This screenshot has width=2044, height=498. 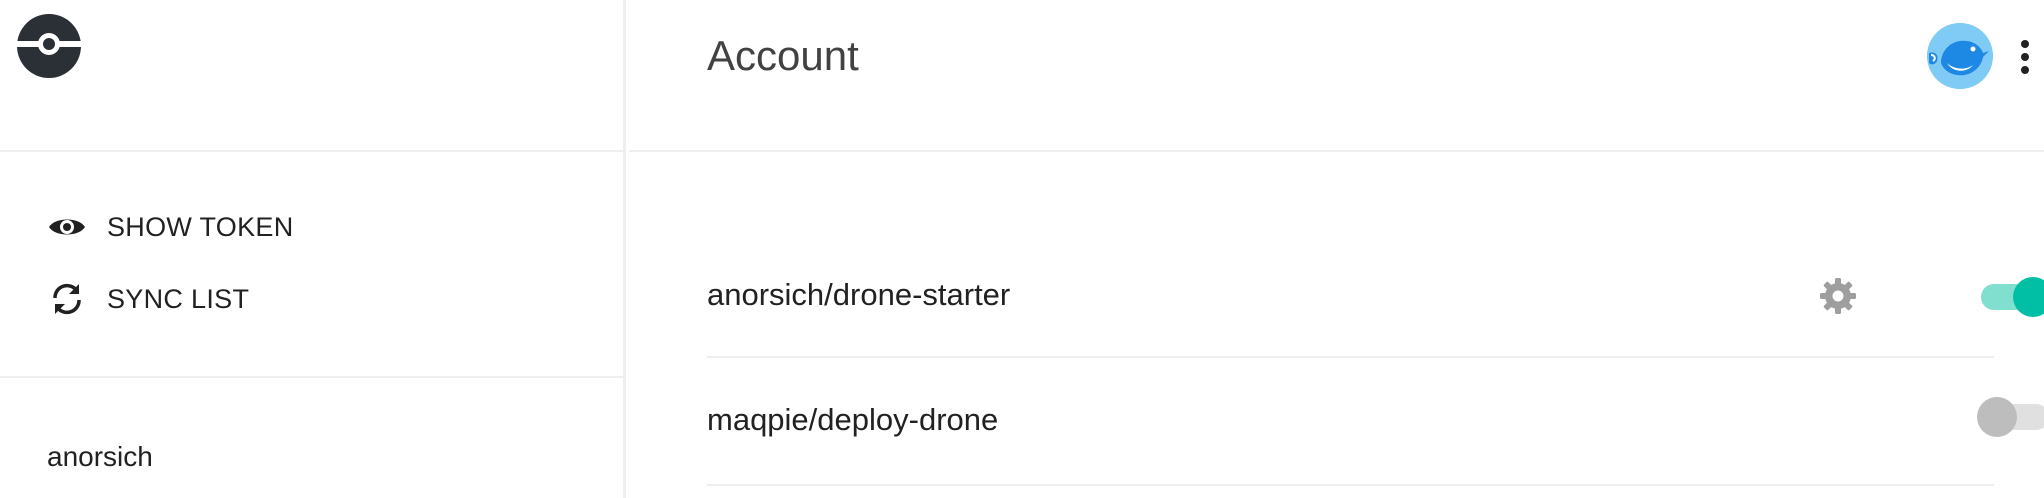 What do you see at coordinates (783, 55) in the screenshot?
I see `page-title: Account` at bounding box center [783, 55].